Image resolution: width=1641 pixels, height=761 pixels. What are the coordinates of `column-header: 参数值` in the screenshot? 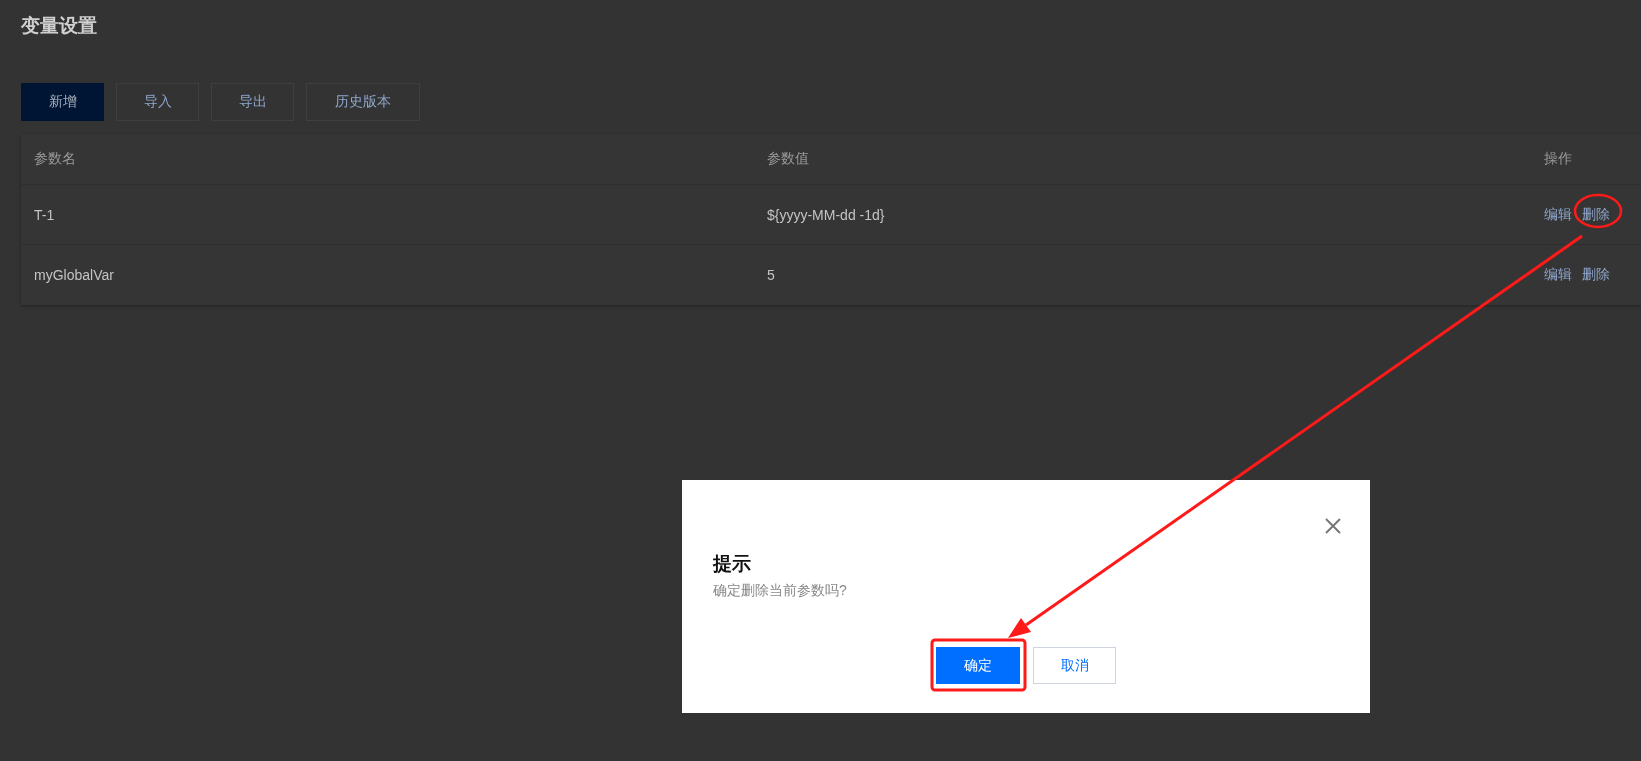 It's located at (788, 159).